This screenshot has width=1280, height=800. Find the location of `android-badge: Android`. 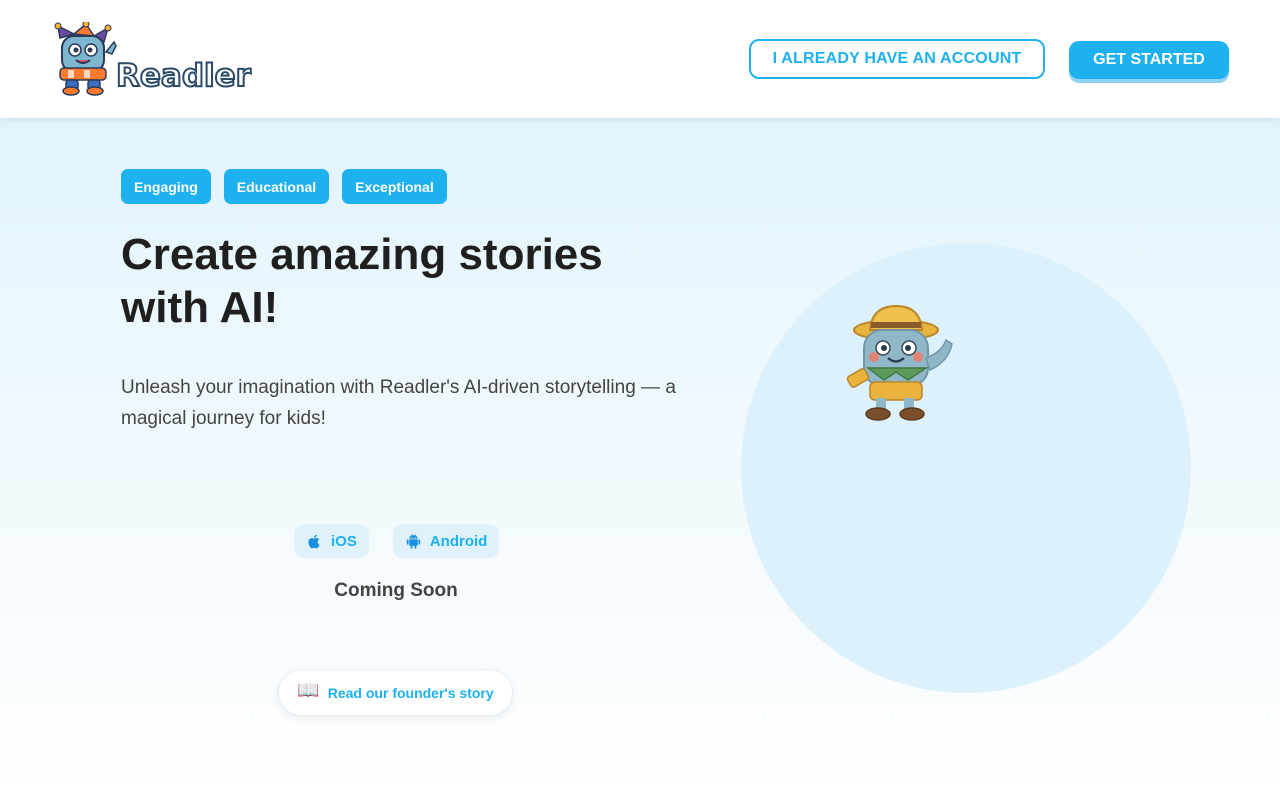

android-badge: Android is located at coordinates (446, 541).